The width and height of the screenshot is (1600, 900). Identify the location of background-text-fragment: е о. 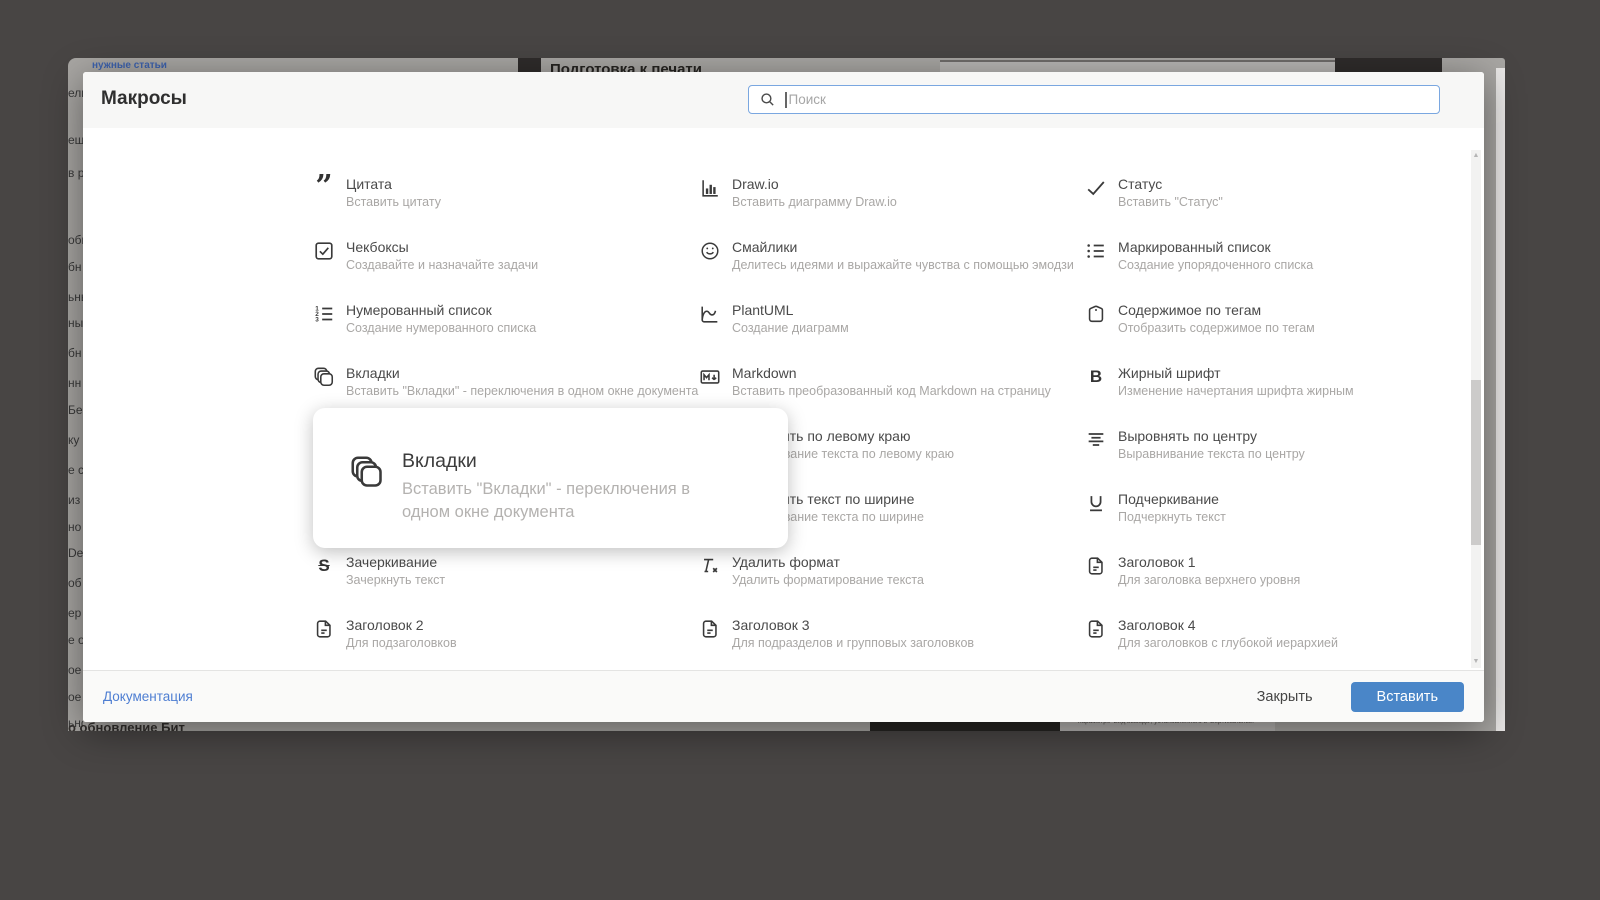
(75, 640).